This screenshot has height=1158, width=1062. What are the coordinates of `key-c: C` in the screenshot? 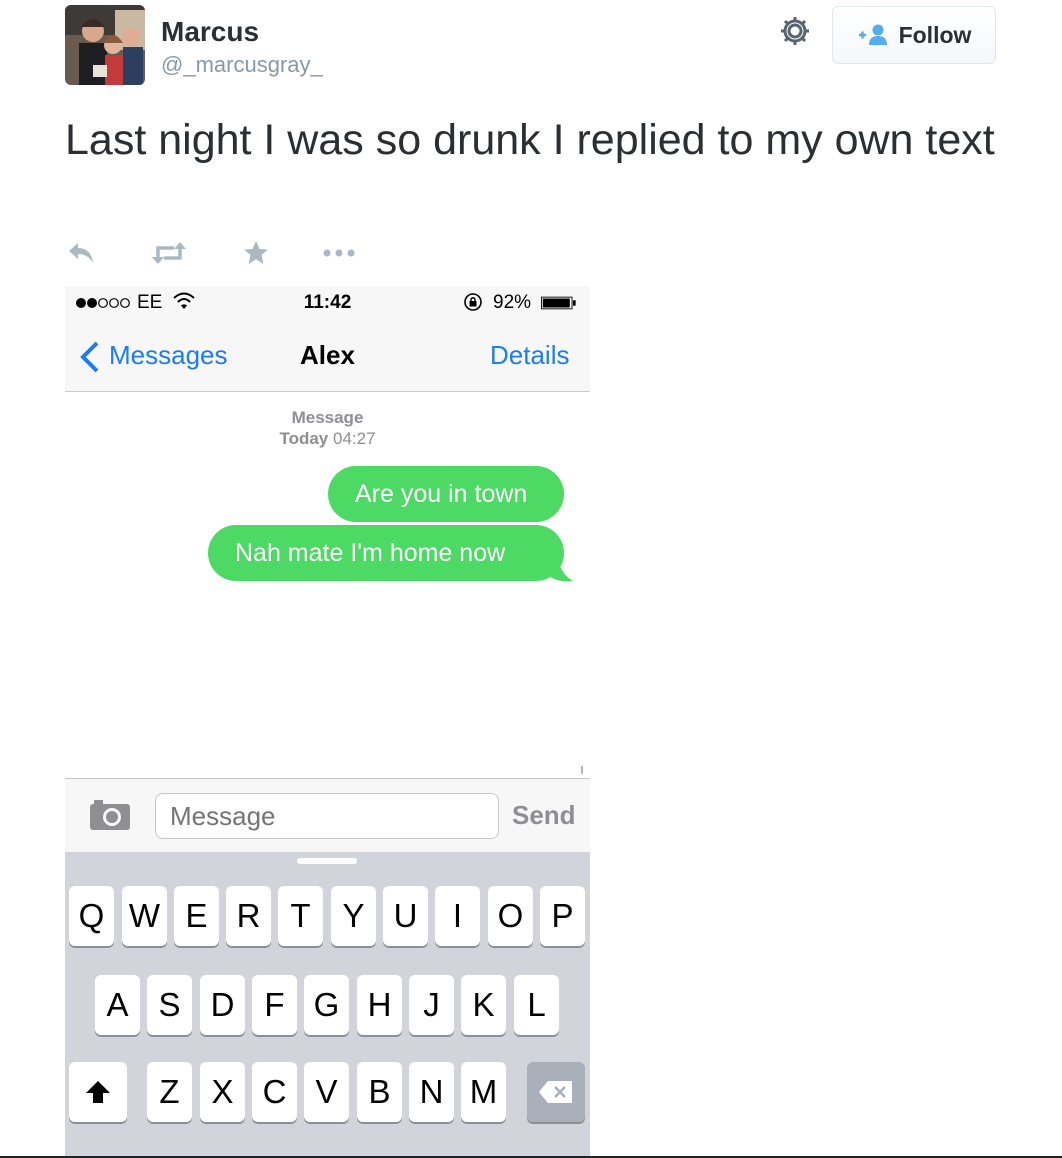 It's located at (274, 1092).